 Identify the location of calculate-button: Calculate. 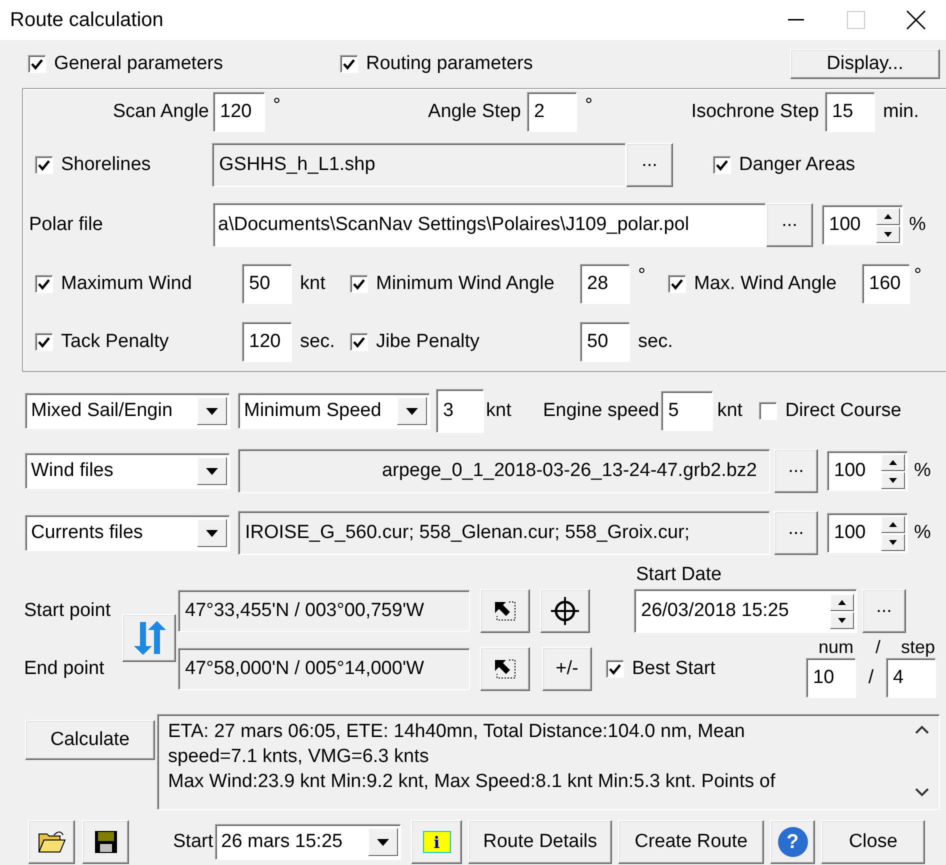
(90, 740).